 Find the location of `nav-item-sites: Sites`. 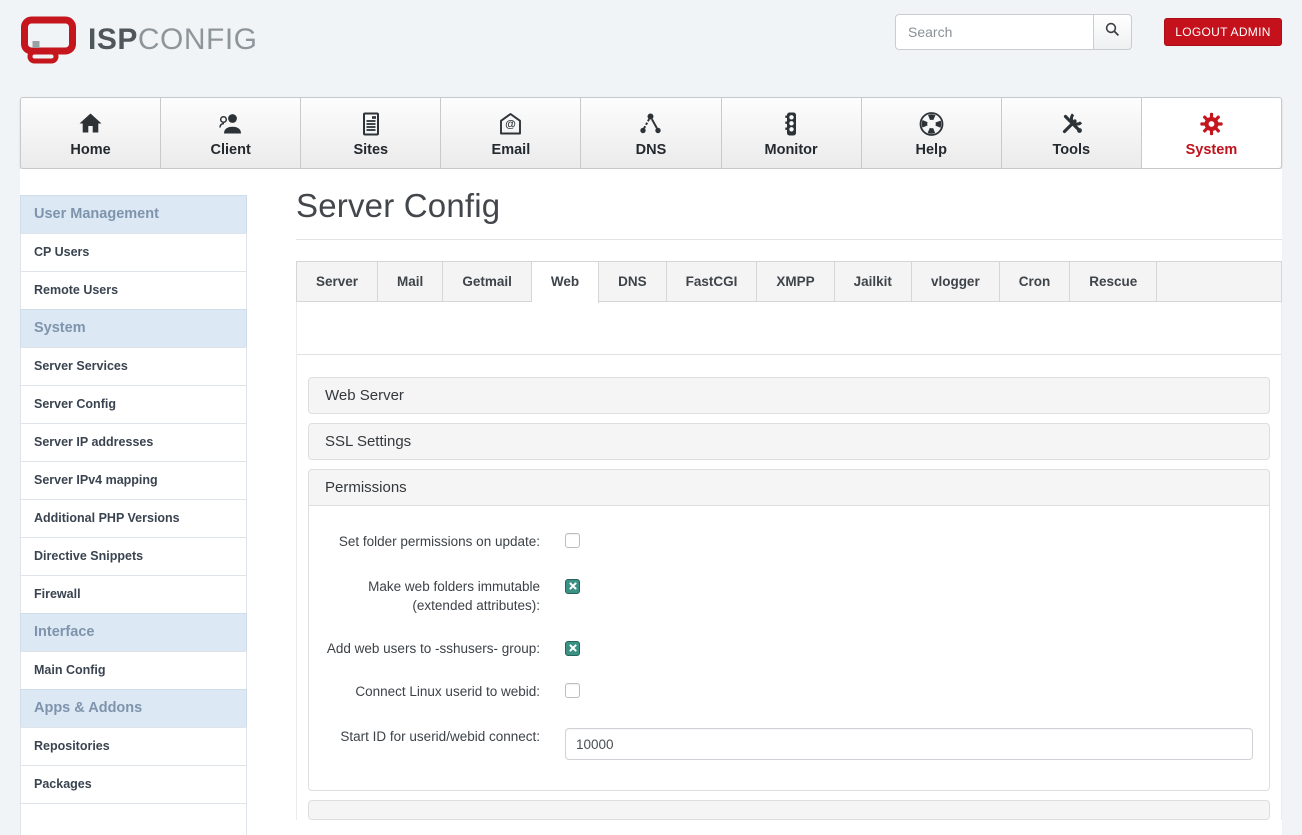

nav-item-sites: Sites is located at coordinates (371, 133).